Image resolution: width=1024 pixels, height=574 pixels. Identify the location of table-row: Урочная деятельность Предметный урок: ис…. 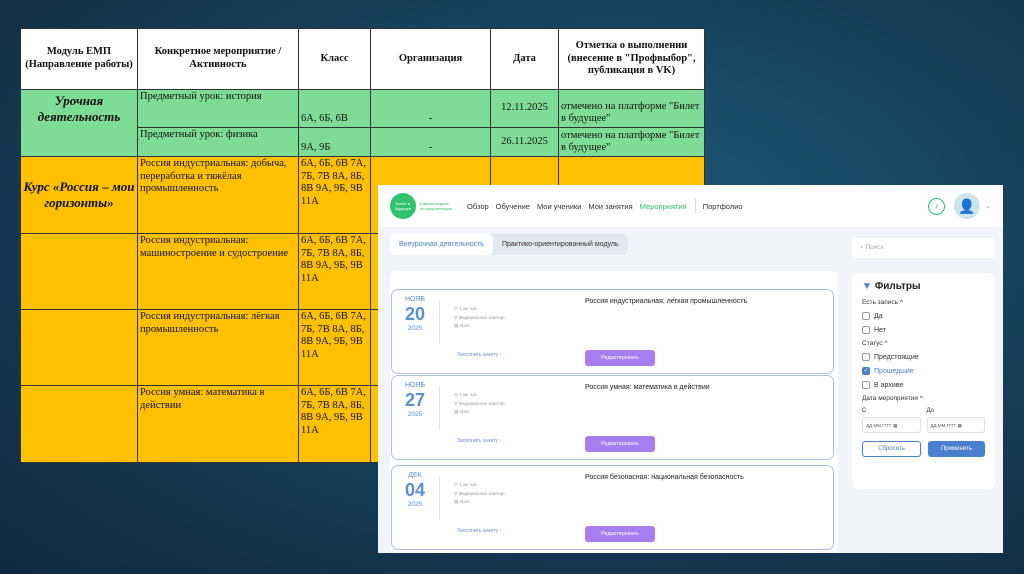
(362, 108).